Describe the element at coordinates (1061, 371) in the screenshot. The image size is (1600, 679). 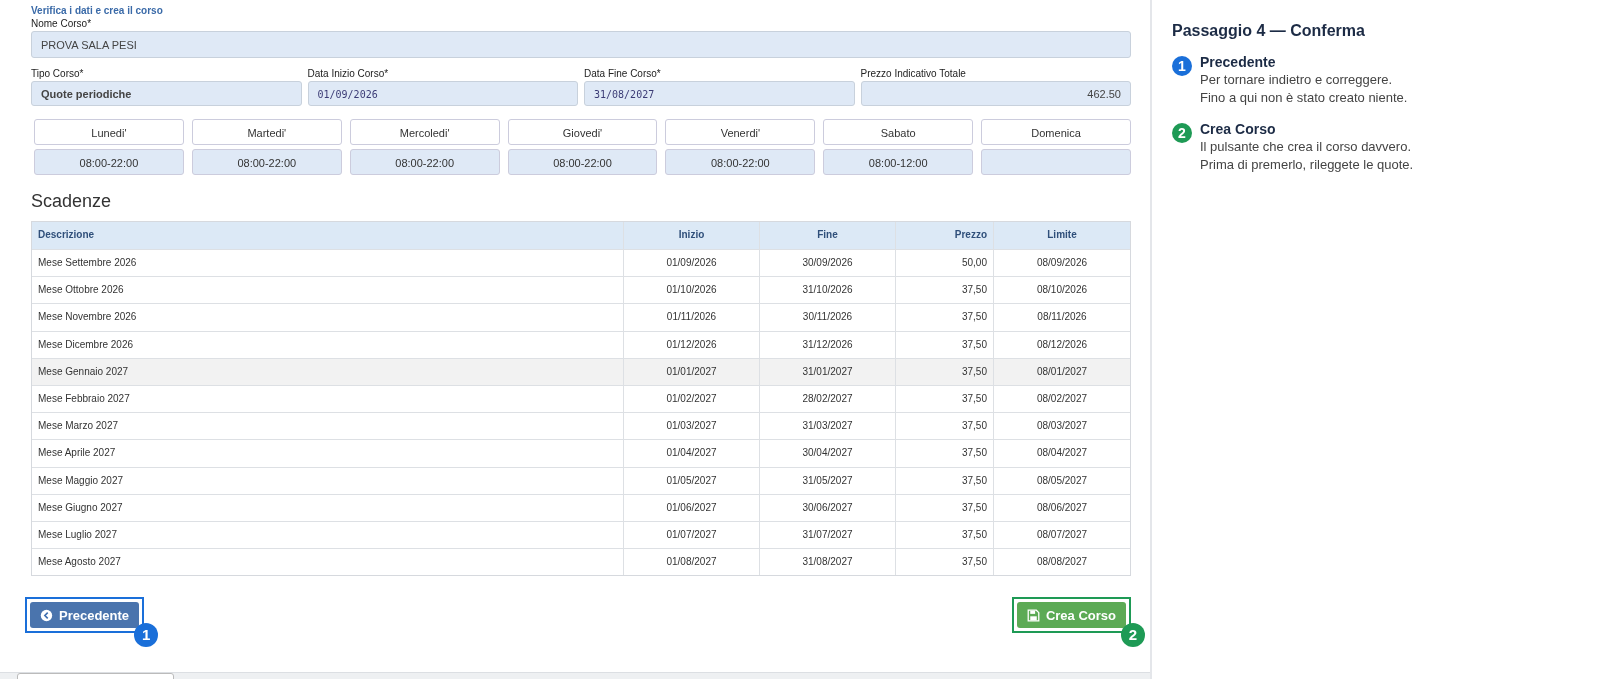
I see `table-cell: 08/01/2027` at that location.